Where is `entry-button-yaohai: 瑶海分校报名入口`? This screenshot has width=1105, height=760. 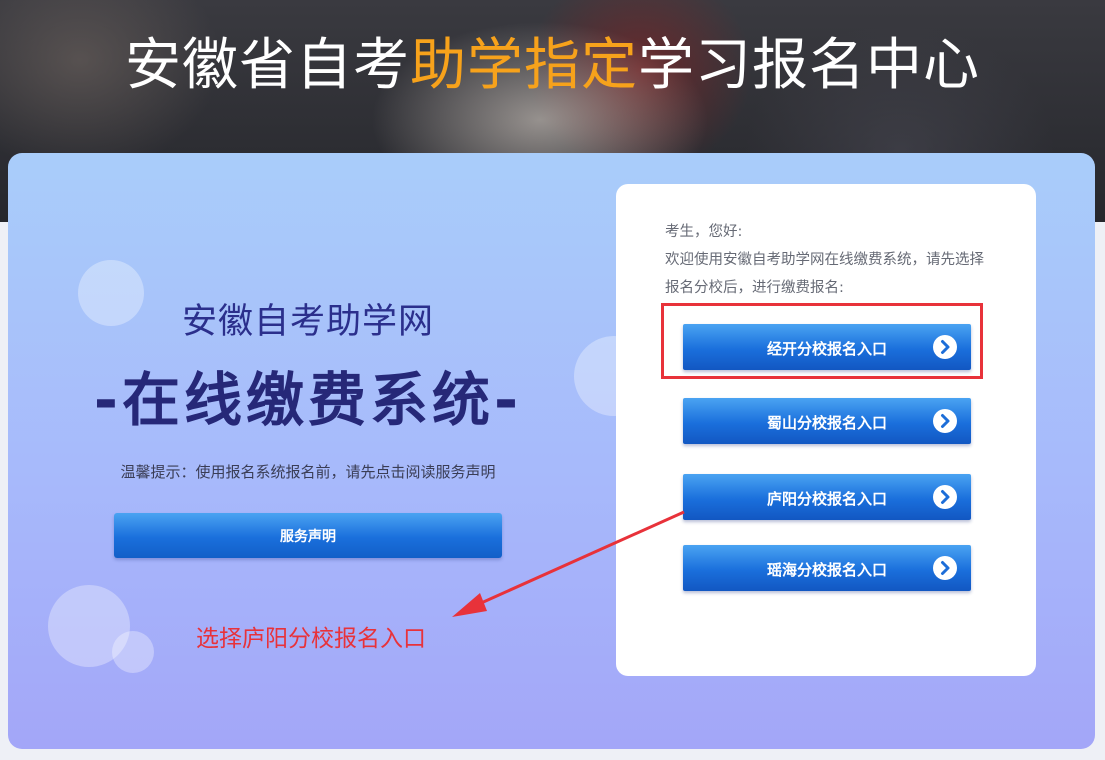
entry-button-yaohai: 瑶海分校报名入口 is located at coordinates (827, 568).